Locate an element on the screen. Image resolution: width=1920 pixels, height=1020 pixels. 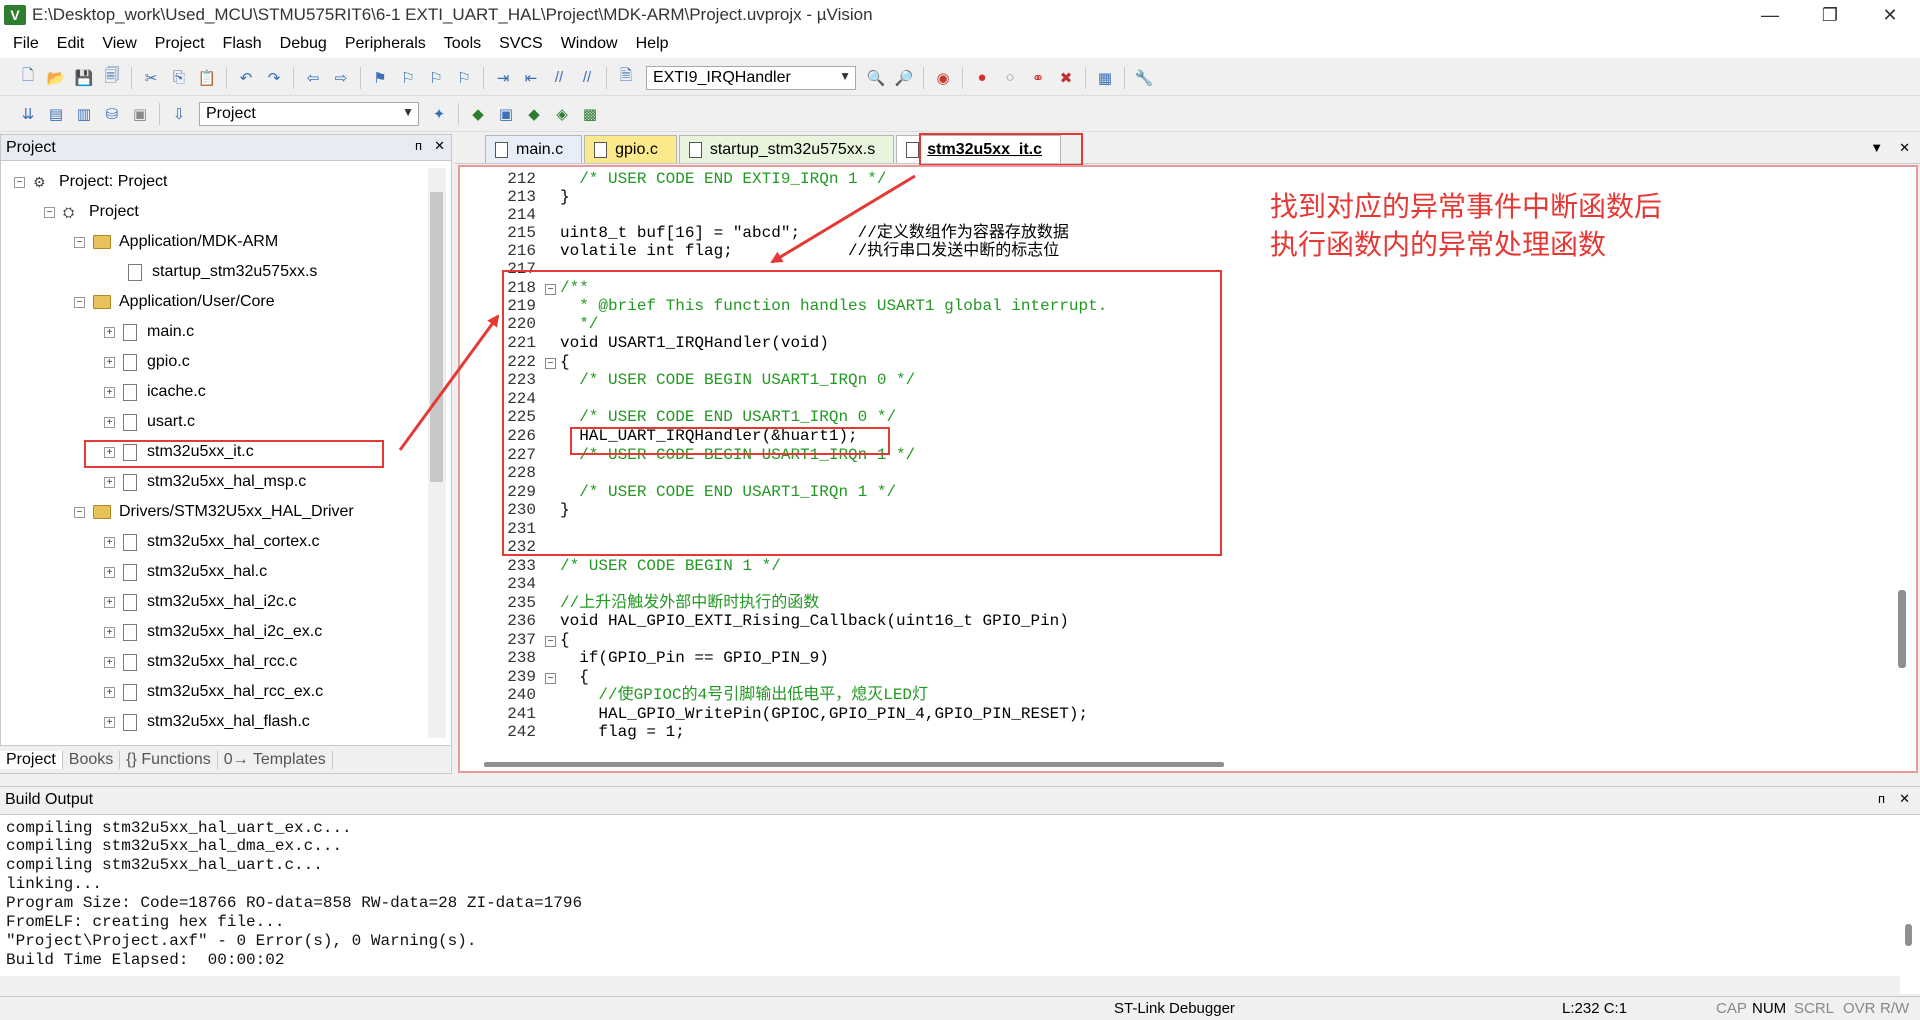
tree-item-file: + stm32u5xx_hal_i2c.c is located at coordinates (200, 602).